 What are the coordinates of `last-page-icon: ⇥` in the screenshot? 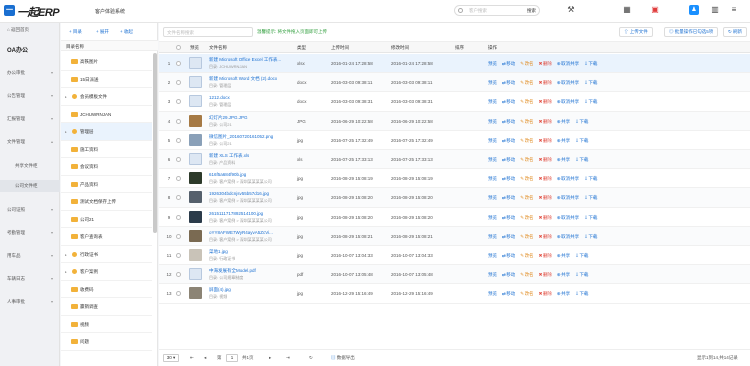 It's located at (288, 358).